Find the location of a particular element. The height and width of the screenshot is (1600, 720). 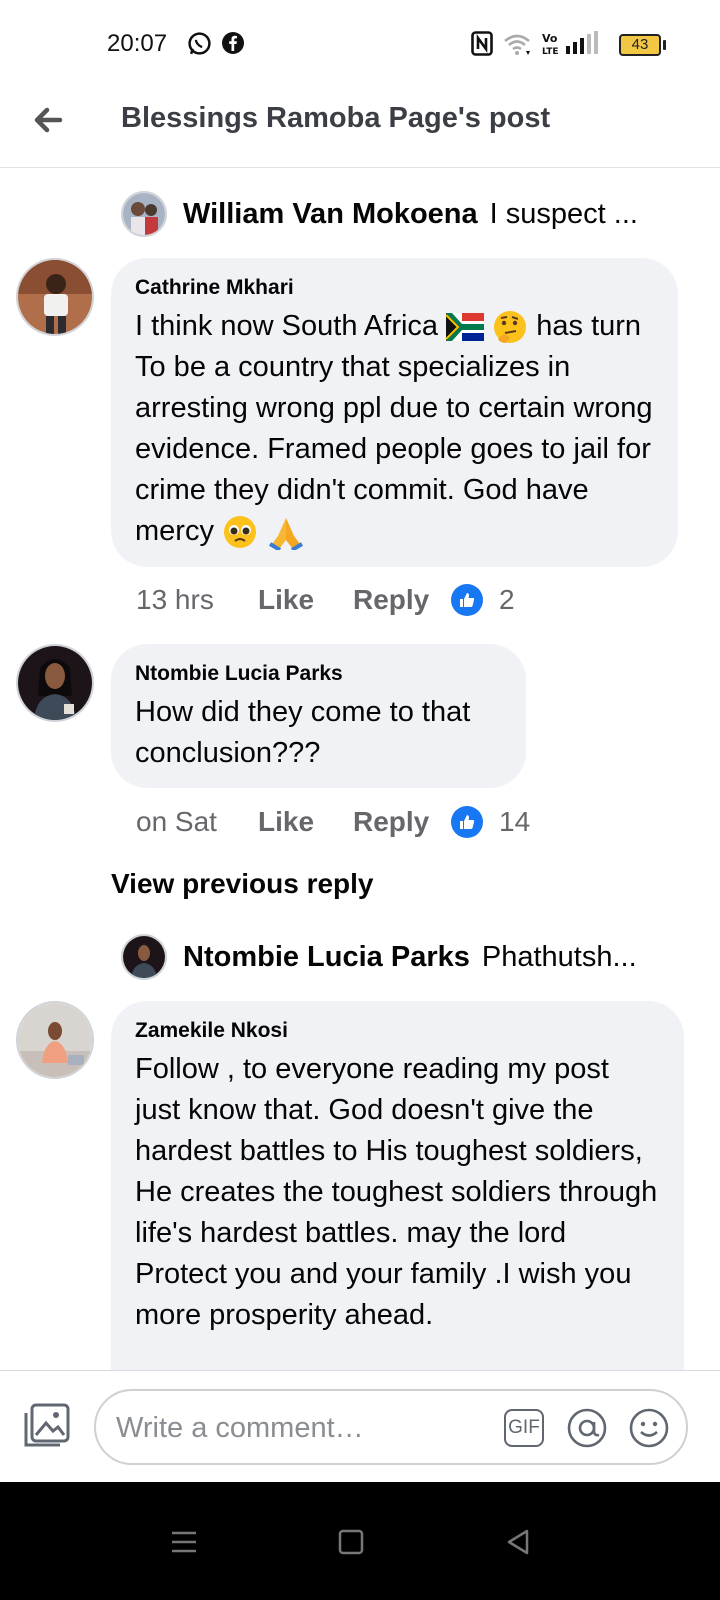

menu-button is located at coordinates (184, 1542).